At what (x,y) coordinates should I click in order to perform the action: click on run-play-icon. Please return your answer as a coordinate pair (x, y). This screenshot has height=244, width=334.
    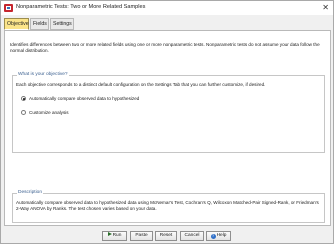
    Looking at the image, I should click on (109, 234).